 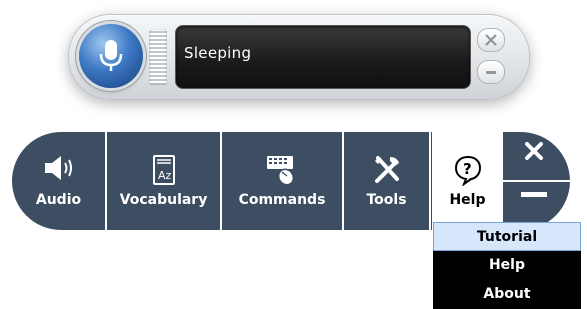 I want to click on toolbar-commands-button: Commands, so click(x=283, y=181).